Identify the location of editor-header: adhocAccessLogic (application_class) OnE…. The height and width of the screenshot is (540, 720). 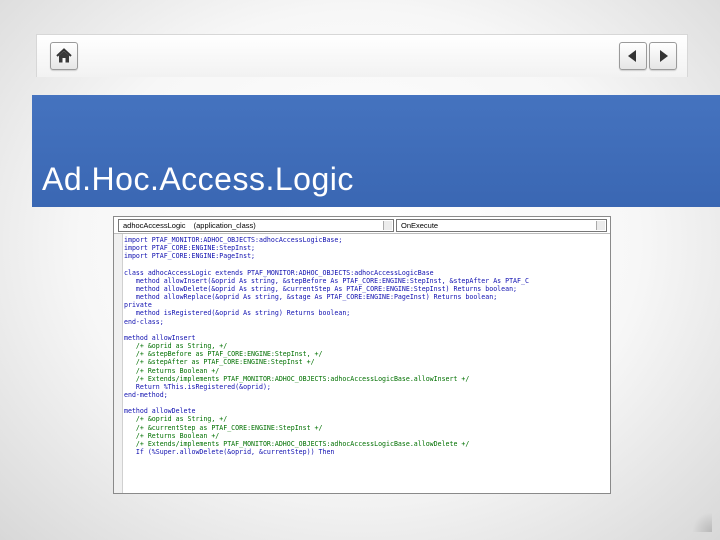
(362, 225).